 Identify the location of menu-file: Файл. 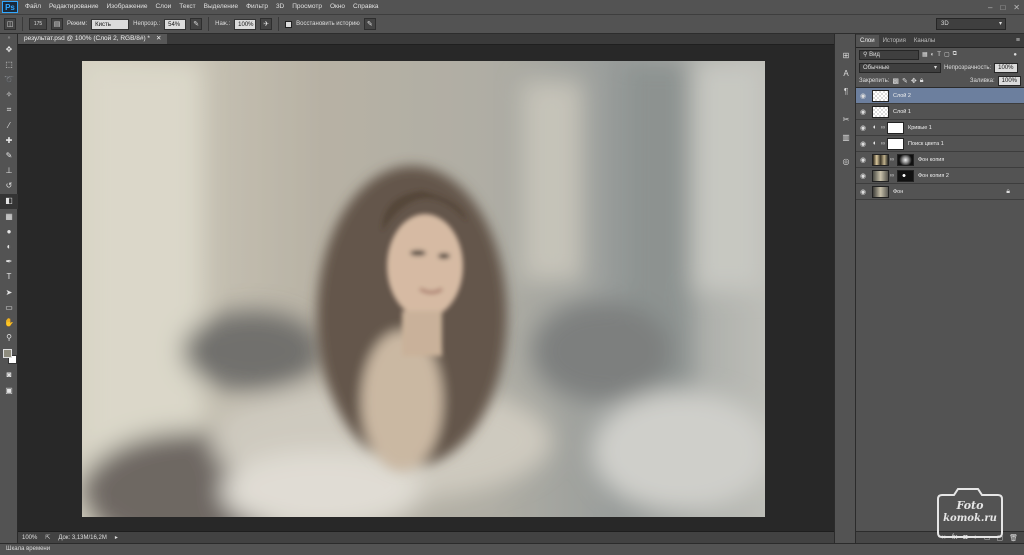
(33, 7).